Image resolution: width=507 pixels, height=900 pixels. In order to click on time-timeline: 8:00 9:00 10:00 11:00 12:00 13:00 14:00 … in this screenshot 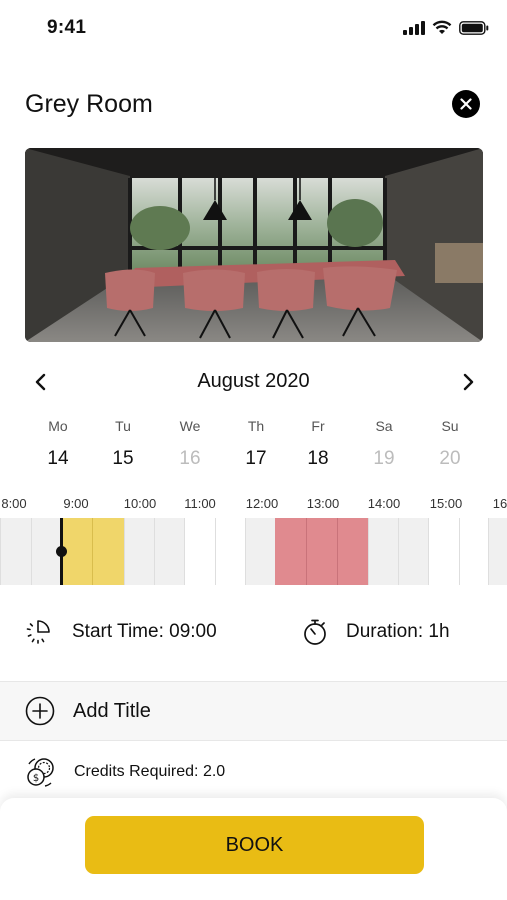, I will do `click(253, 543)`.